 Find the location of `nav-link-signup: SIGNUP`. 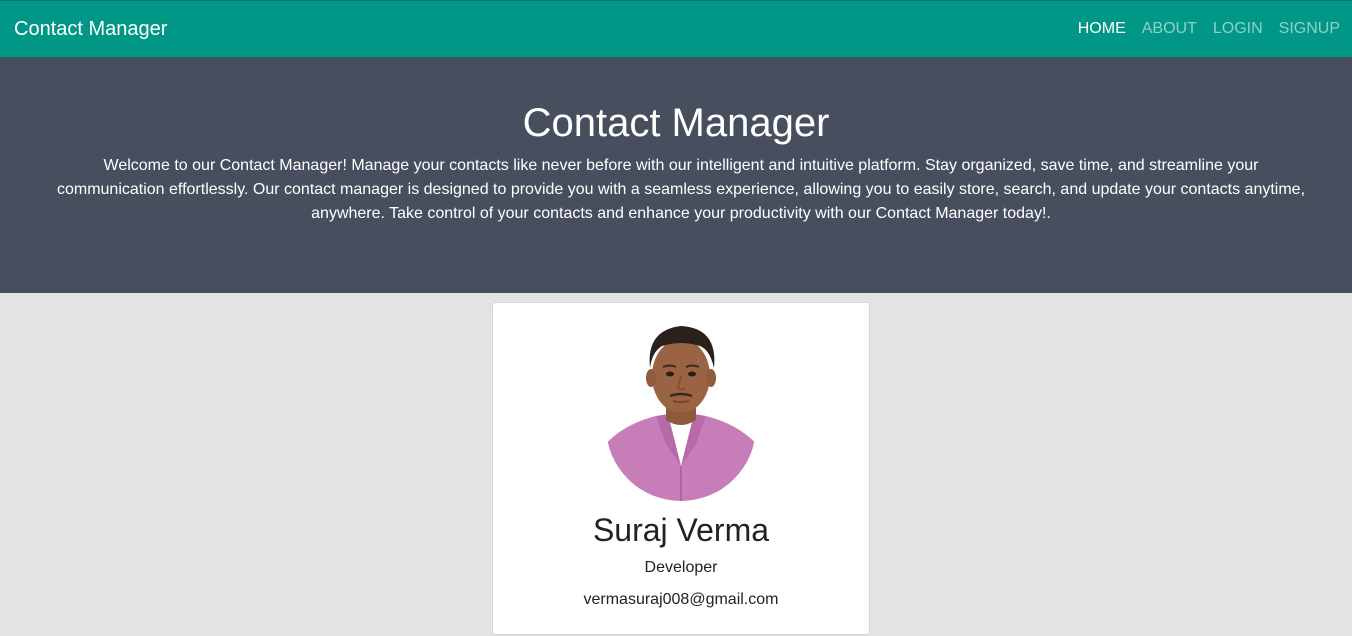

nav-link-signup: SIGNUP is located at coordinates (1309, 29).